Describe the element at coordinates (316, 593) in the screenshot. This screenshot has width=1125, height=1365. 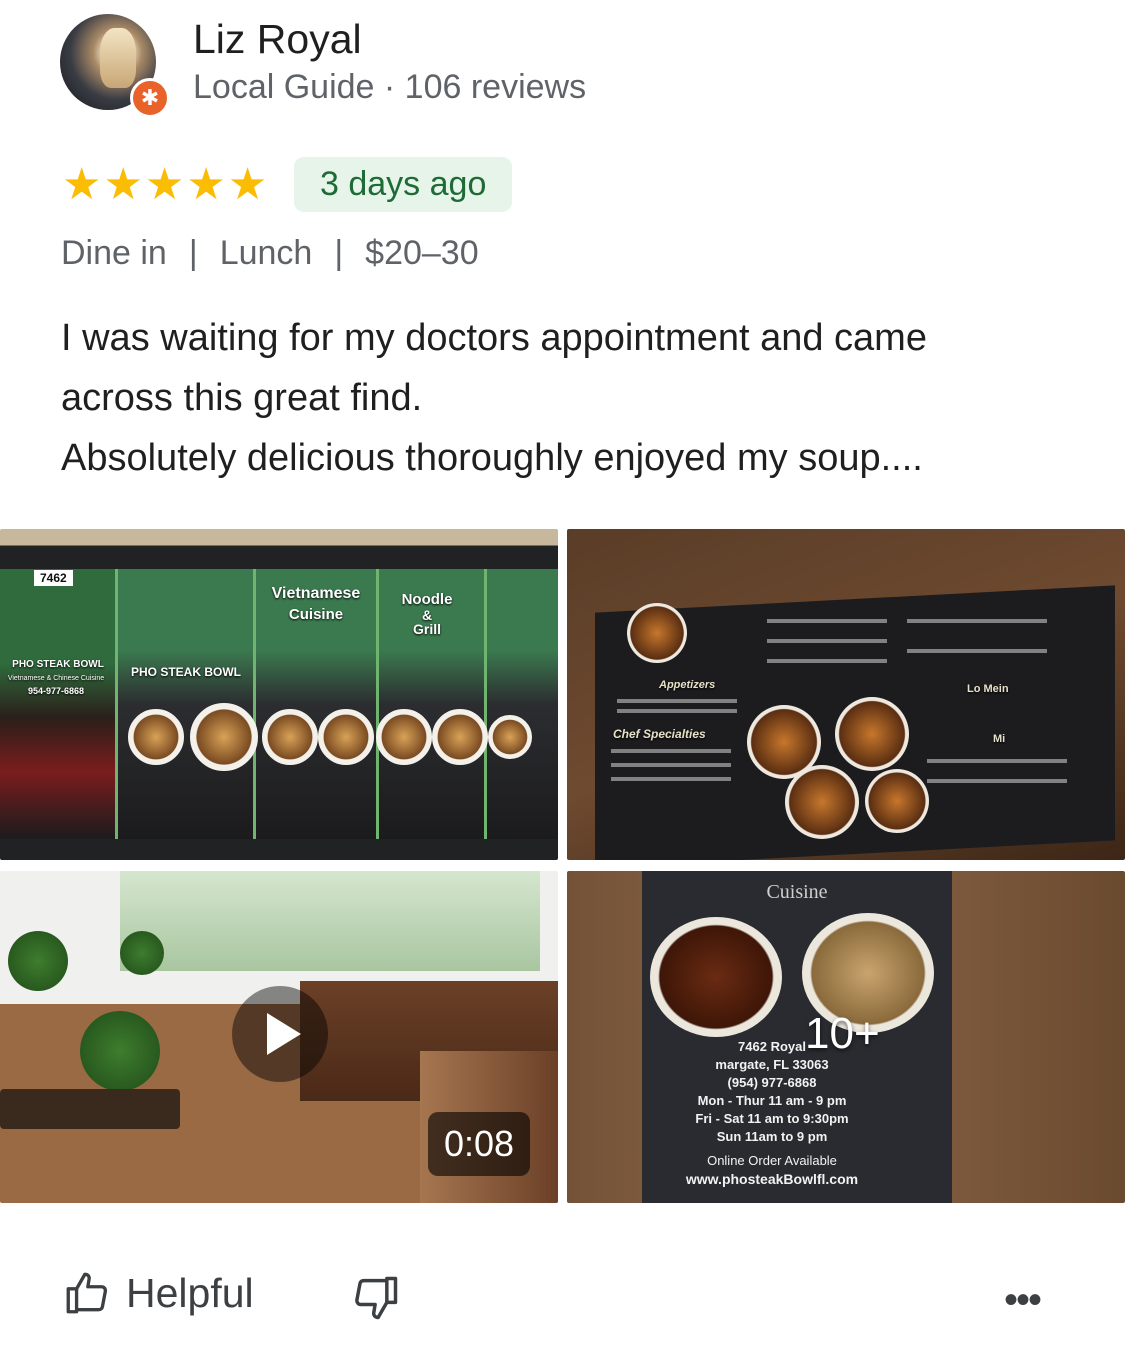
I see `sign-vietnamese: Vietnamese` at that location.